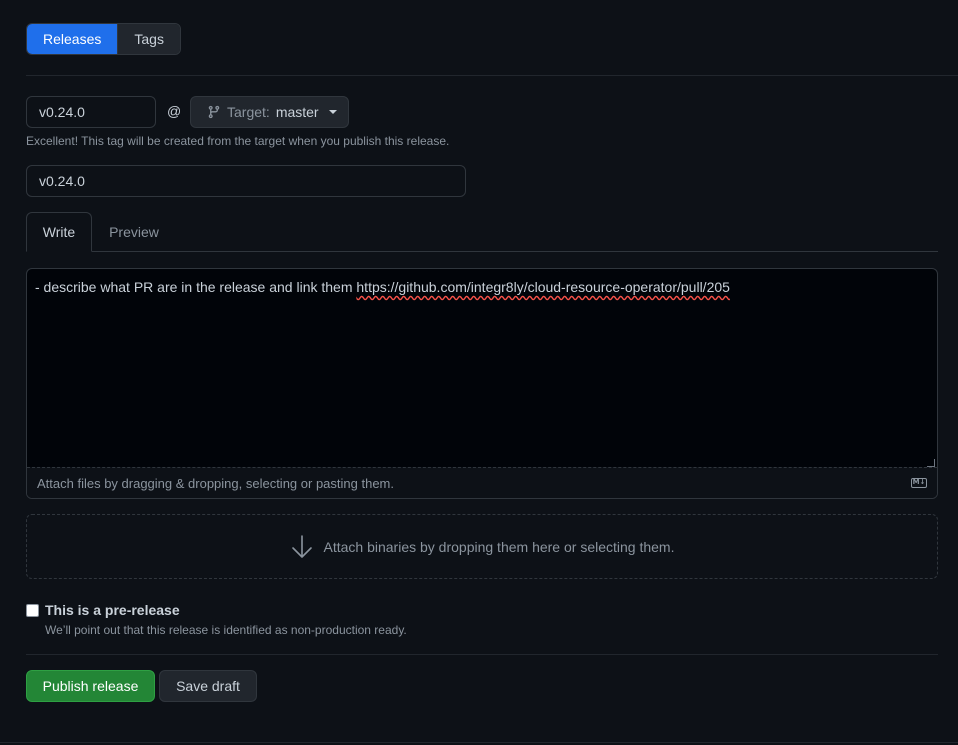 This screenshot has width=958, height=745. What do you see at coordinates (208, 686) in the screenshot?
I see `save-draft-button: Save draft` at bounding box center [208, 686].